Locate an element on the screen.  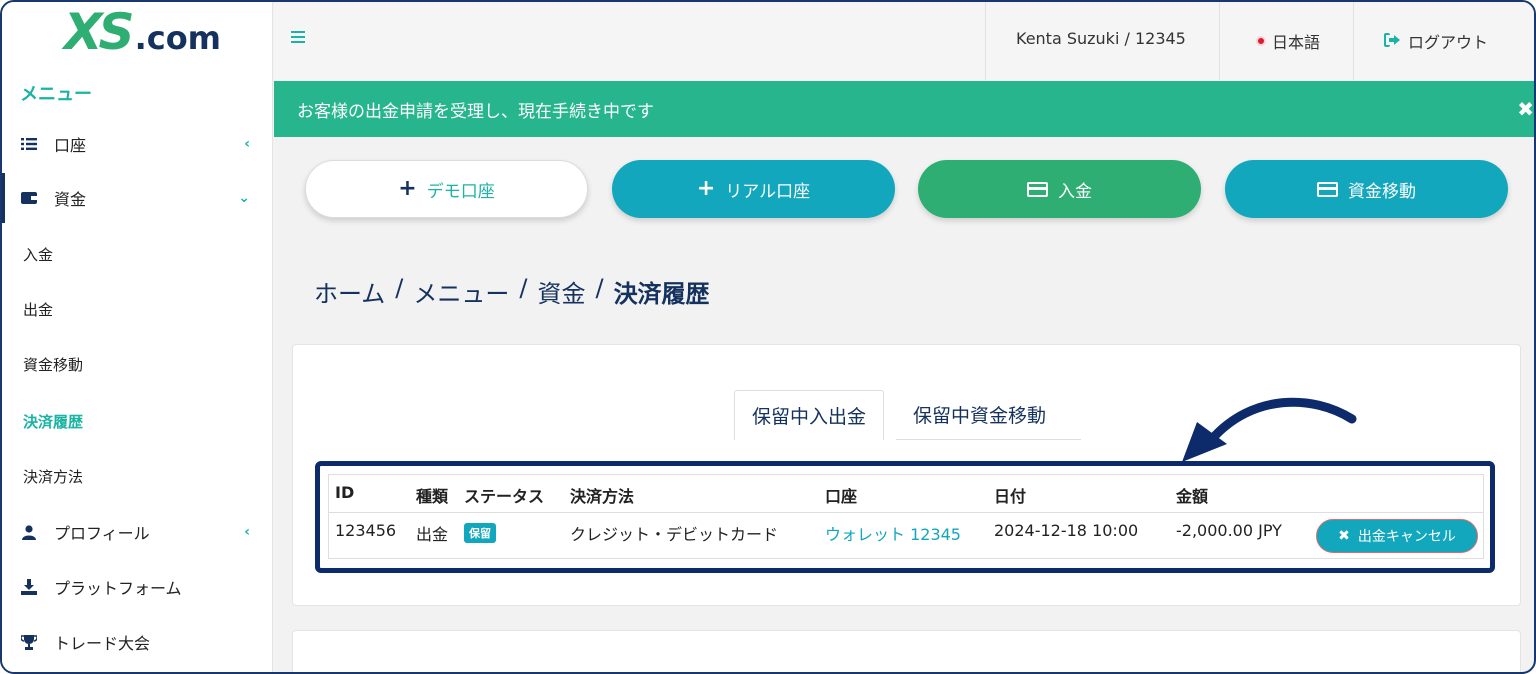
language-selector: 日本語 is located at coordinates (1288, 41).